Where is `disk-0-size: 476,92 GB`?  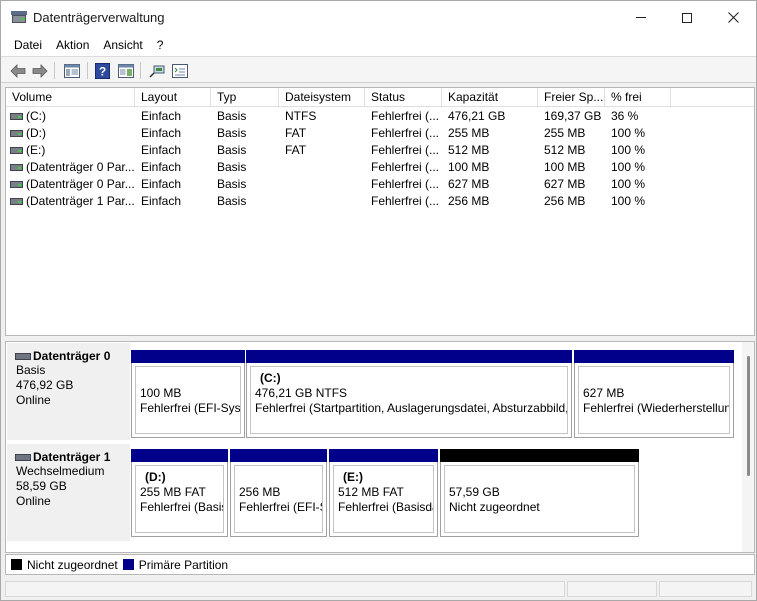
disk-0-size: 476,92 GB is located at coordinates (45, 385).